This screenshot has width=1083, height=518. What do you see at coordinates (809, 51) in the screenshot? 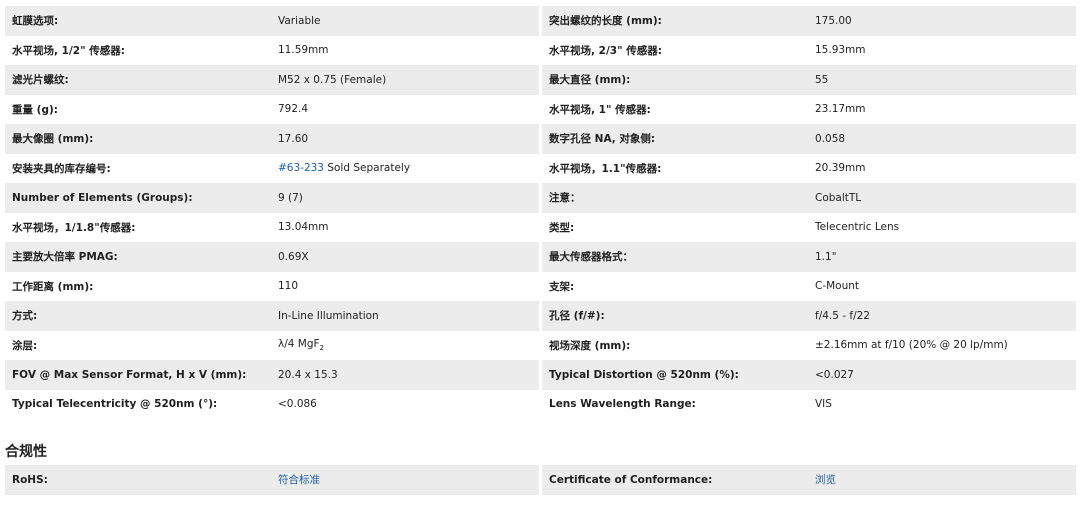
I see `spec-row: 水平视场, 2/3" 传感器: 15.93mm` at bounding box center [809, 51].